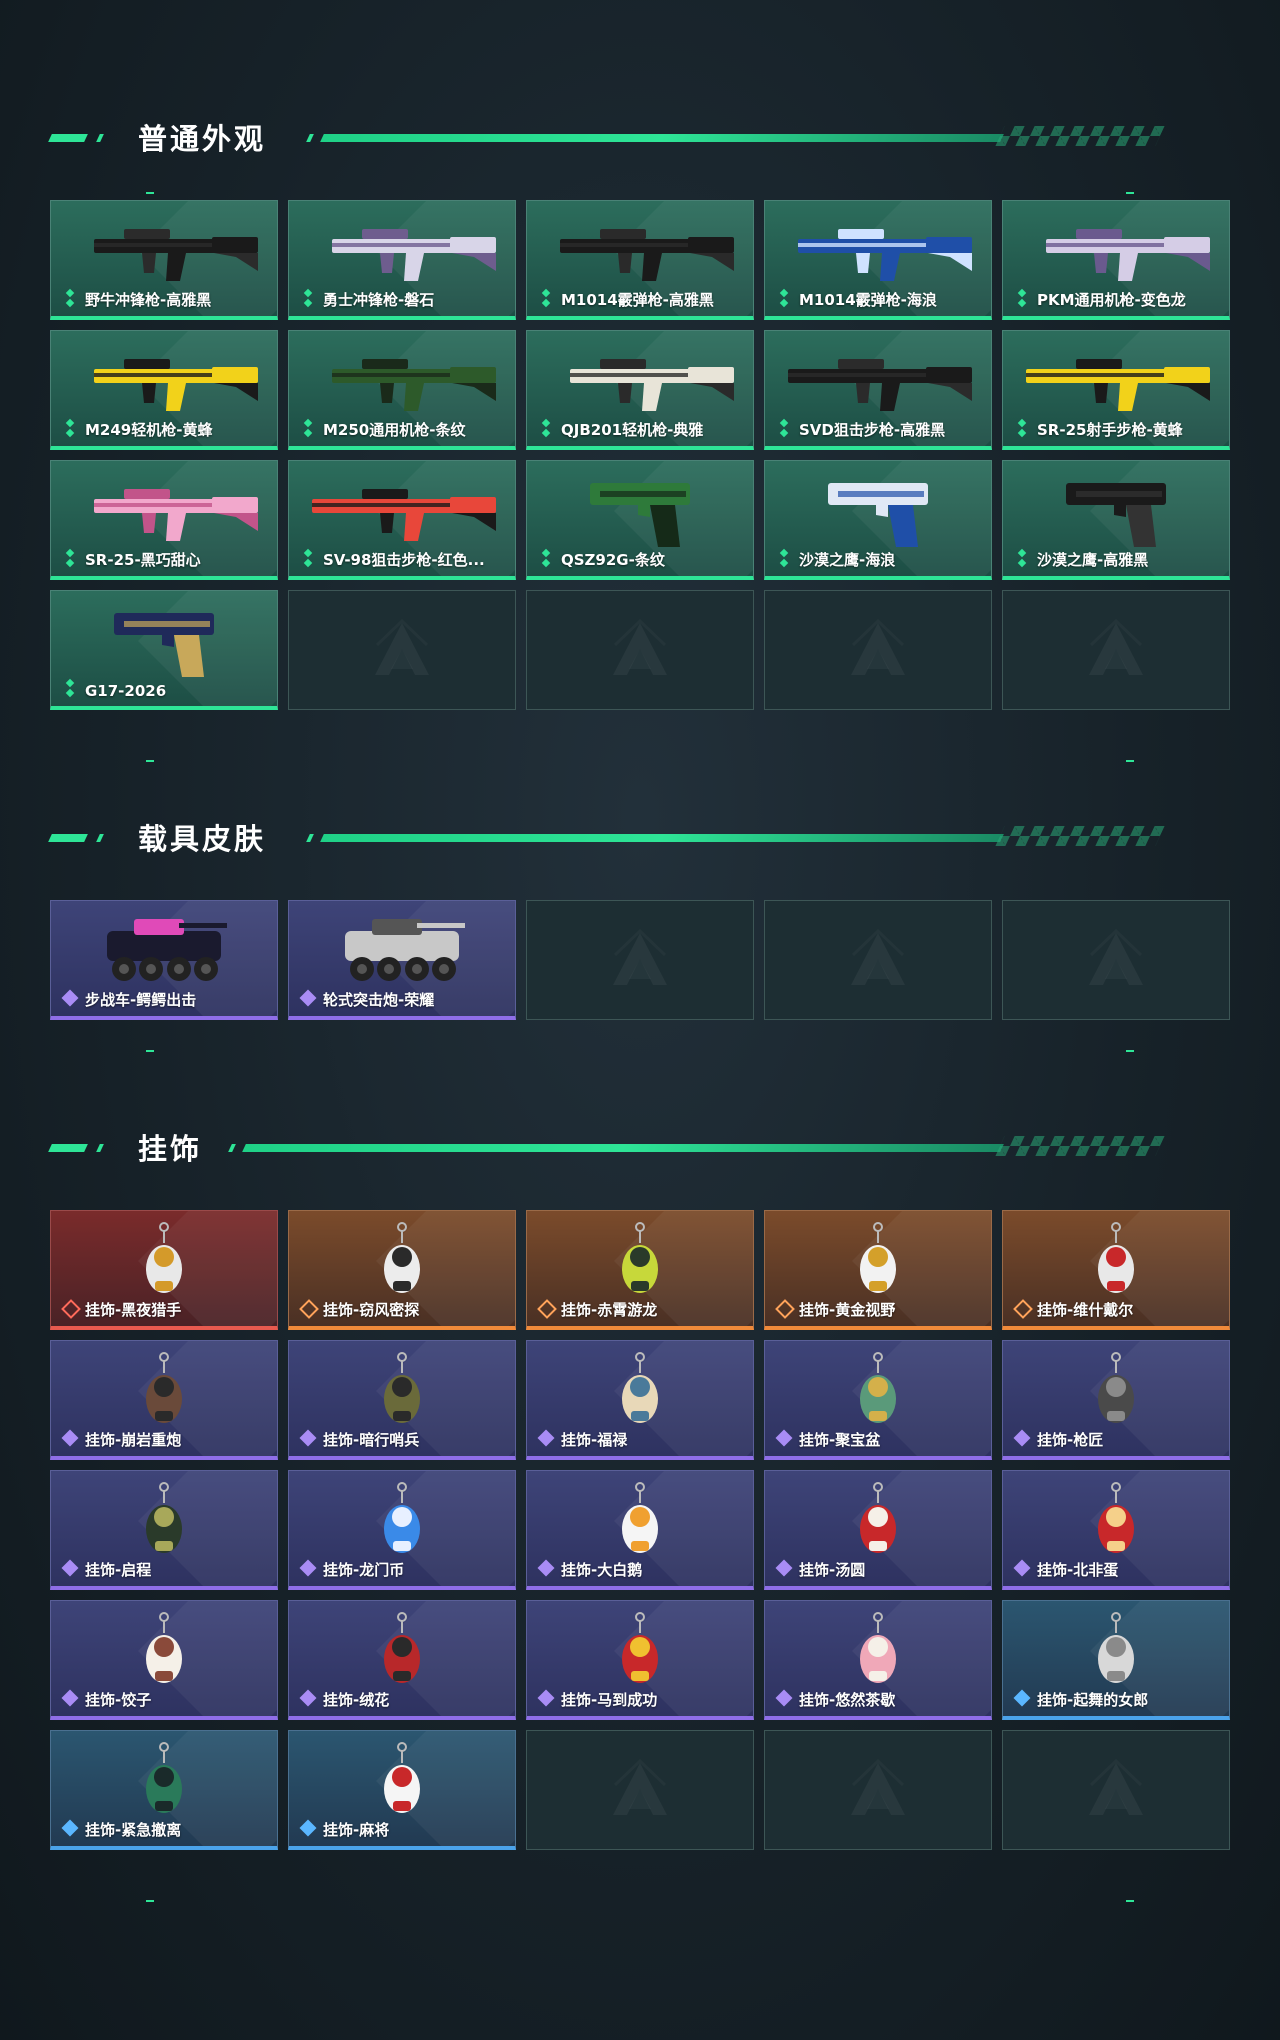  What do you see at coordinates (118, 1700) in the screenshot?
I see `item-label: 挂饰-饺子` at bounding box center [118, 1700].